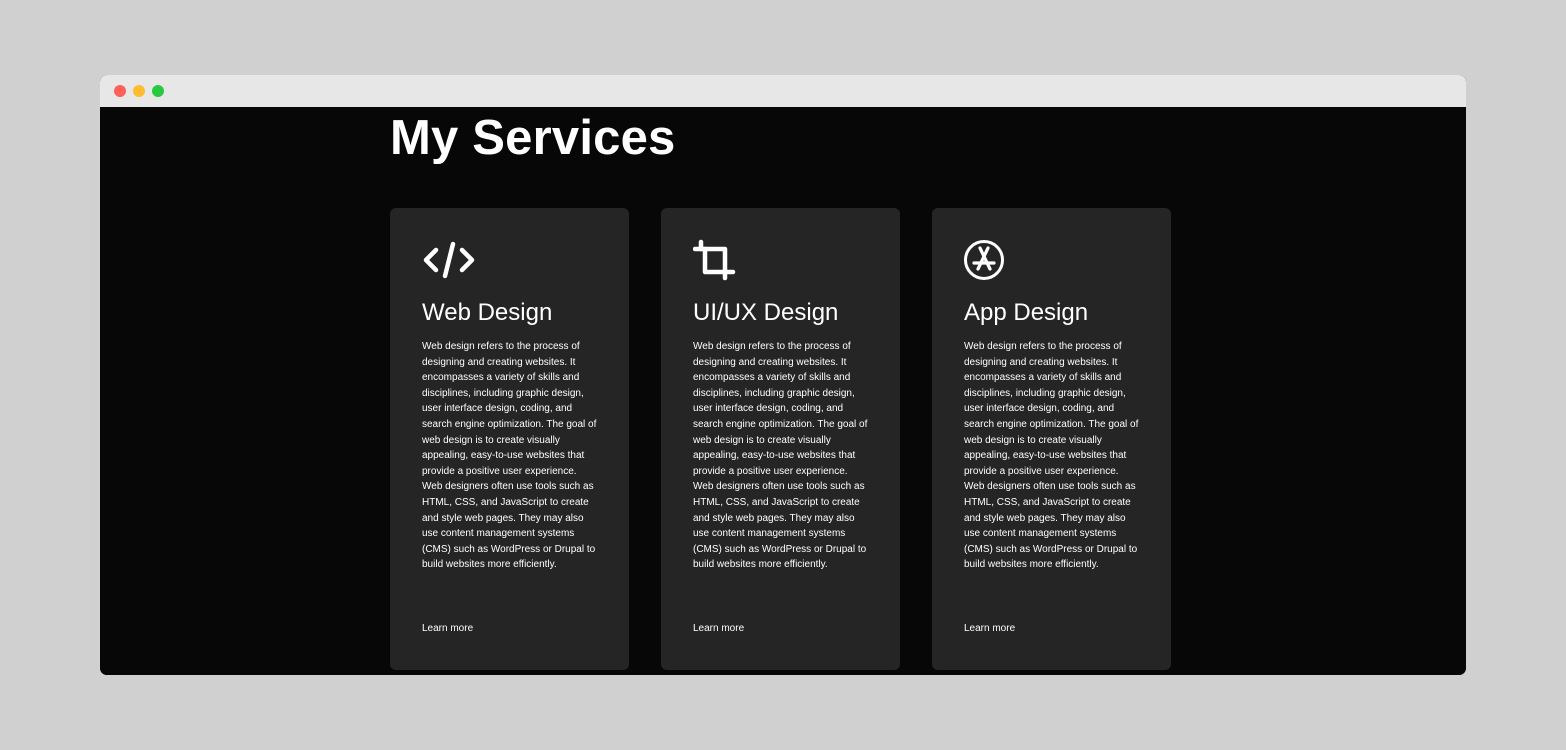  What do you see at coordinates (487, 312) in the screenshot?
I see `service-title: Web Design` at bounding box center [487, 312].